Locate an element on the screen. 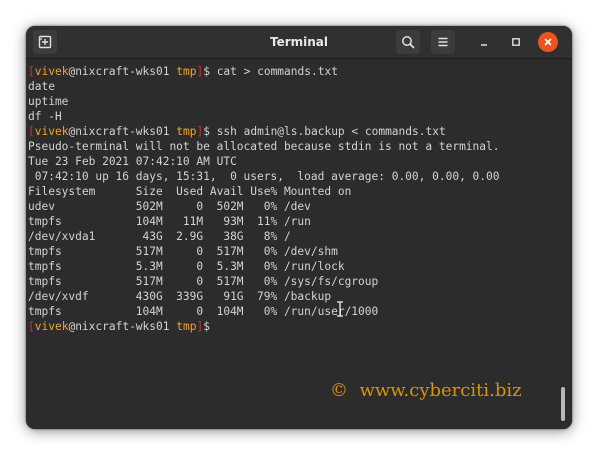 Image resolution: width=599 pixels, height=456 pixels. command-text: cat > commands.txt is located at coordinates (273, 71).